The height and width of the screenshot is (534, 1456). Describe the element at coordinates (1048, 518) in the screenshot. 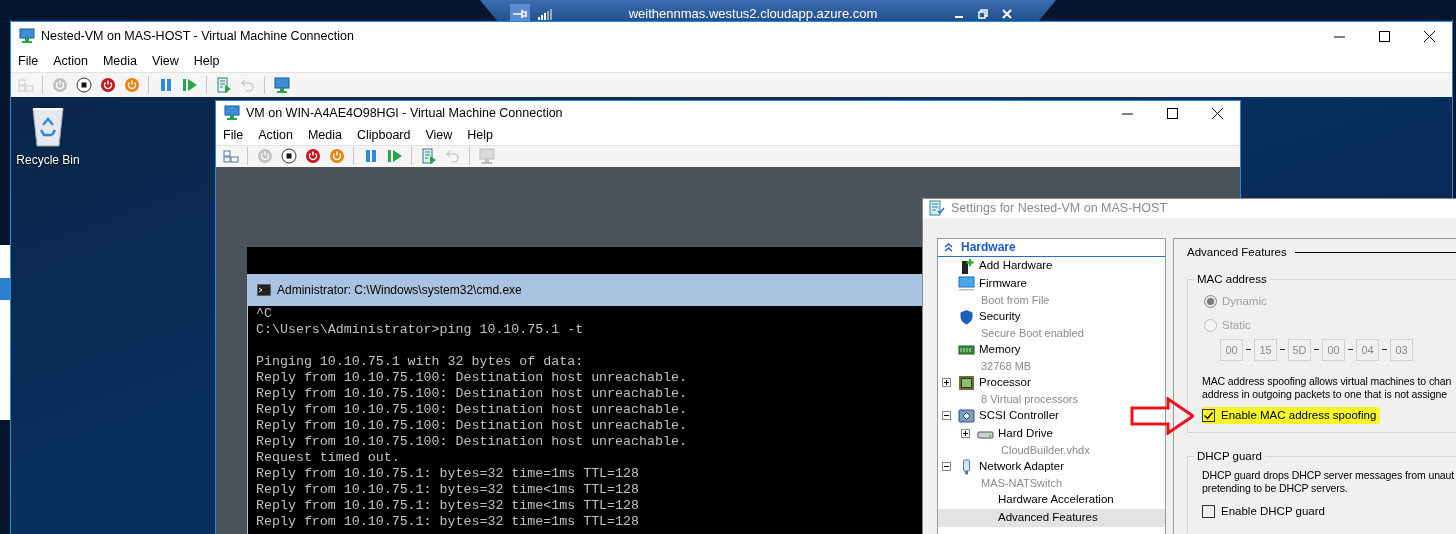

I see `tree-item-label: Advanced Features` at that location.